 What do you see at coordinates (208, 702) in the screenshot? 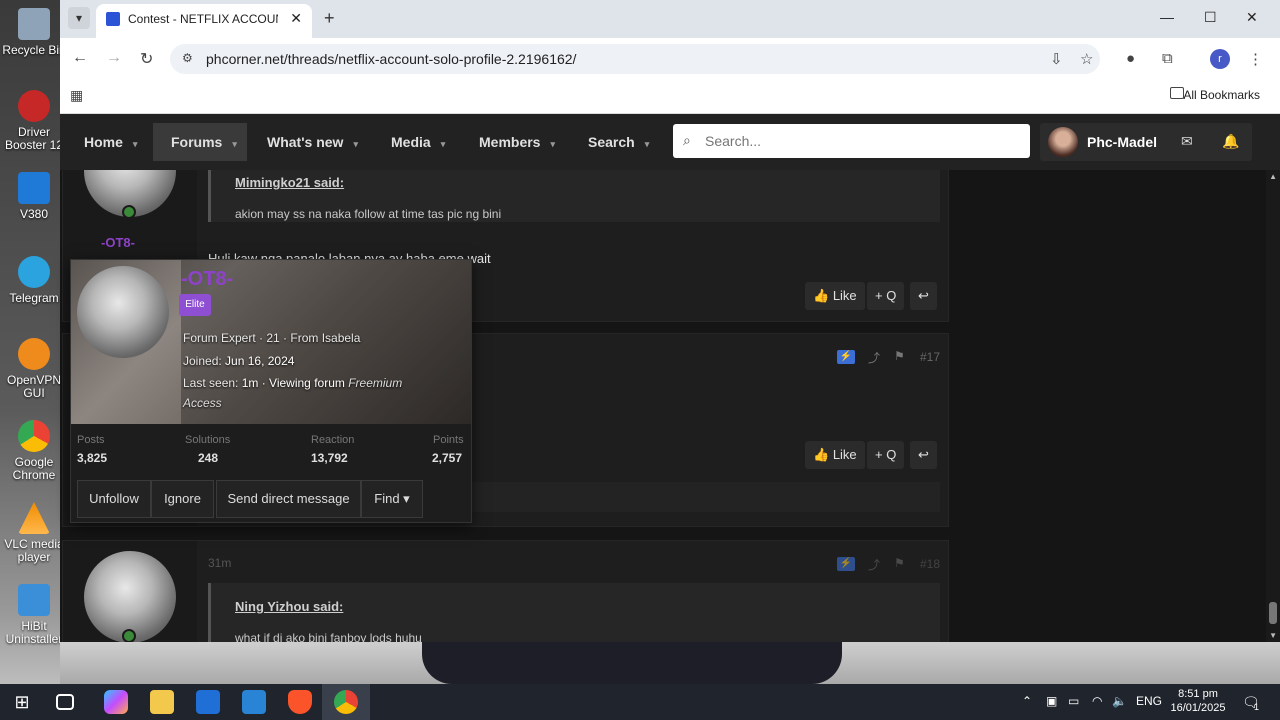
I see `microsoft-store-icon` at bounding box center [208, 702].